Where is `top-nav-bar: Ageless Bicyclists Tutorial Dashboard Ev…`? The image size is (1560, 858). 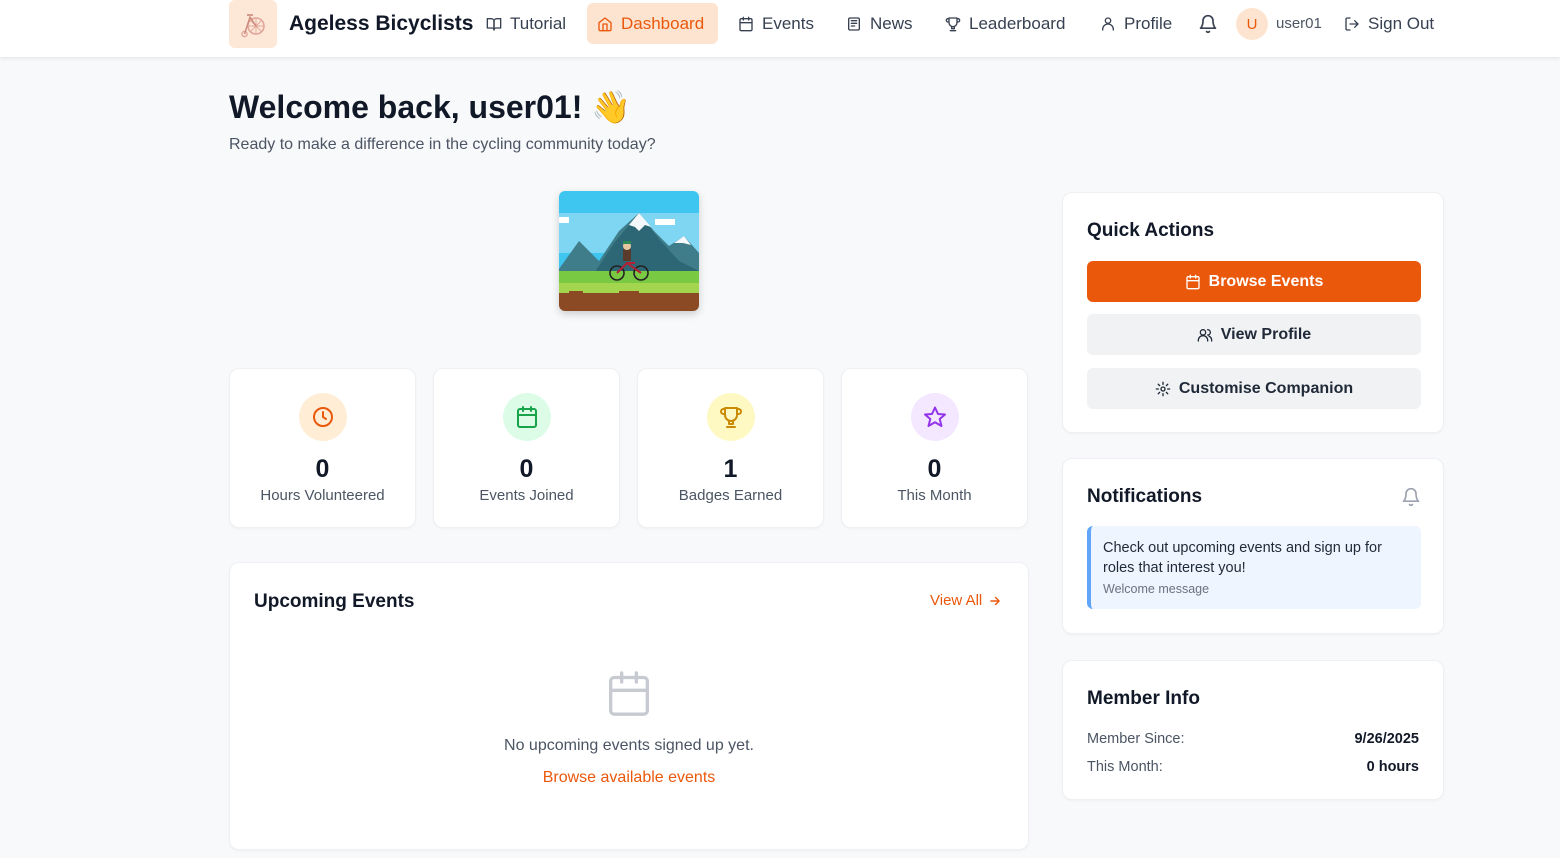
top-nav-bar: Ageless Bicyclists Tutorial Dashboard Ev… is located at coordinates (780, 28).